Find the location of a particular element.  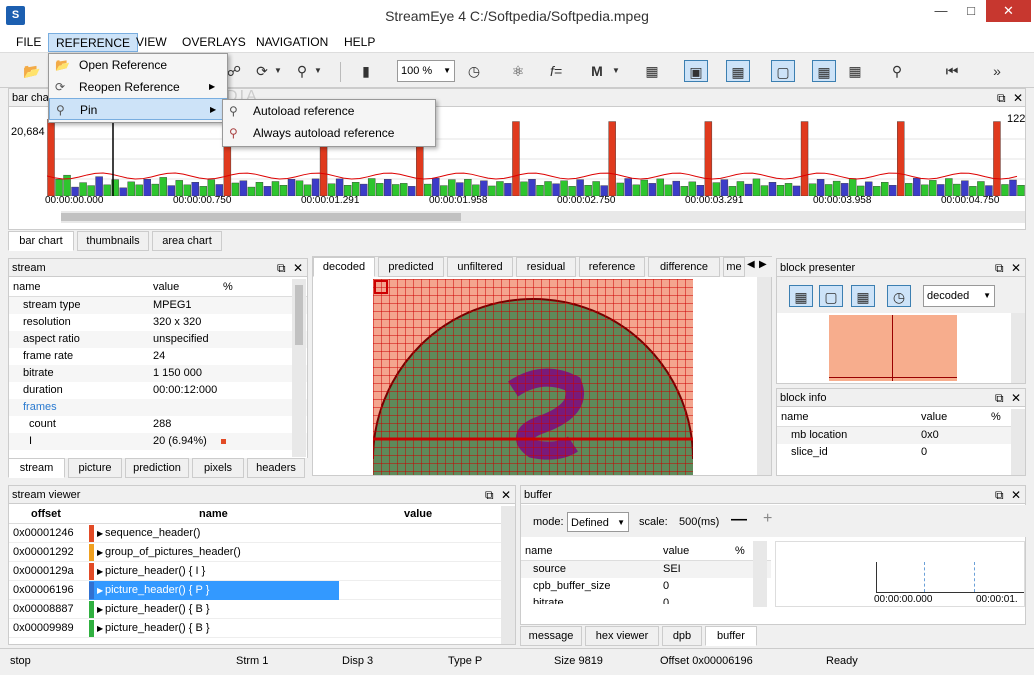

buffer-mode-select: Defined ▼ is located at coordinates (598, 522).